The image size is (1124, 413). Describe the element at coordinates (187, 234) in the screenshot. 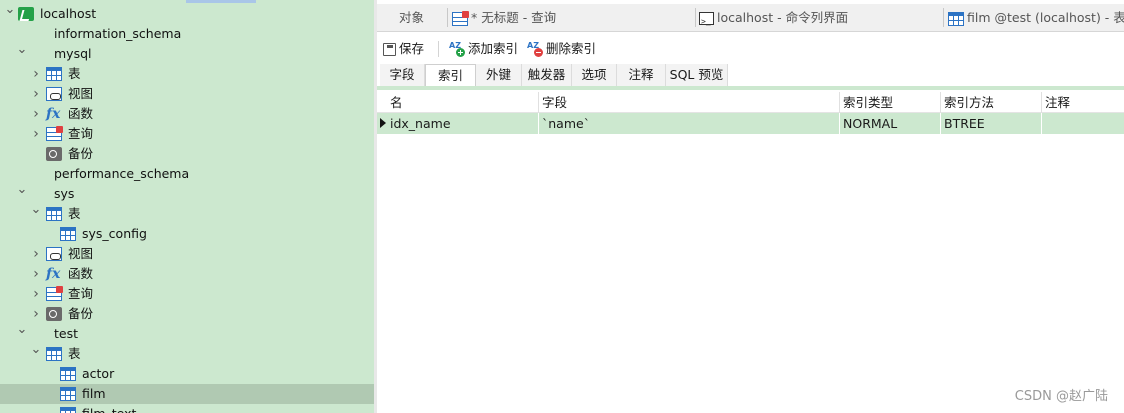

I see `tree-item: sys_config` at that location.